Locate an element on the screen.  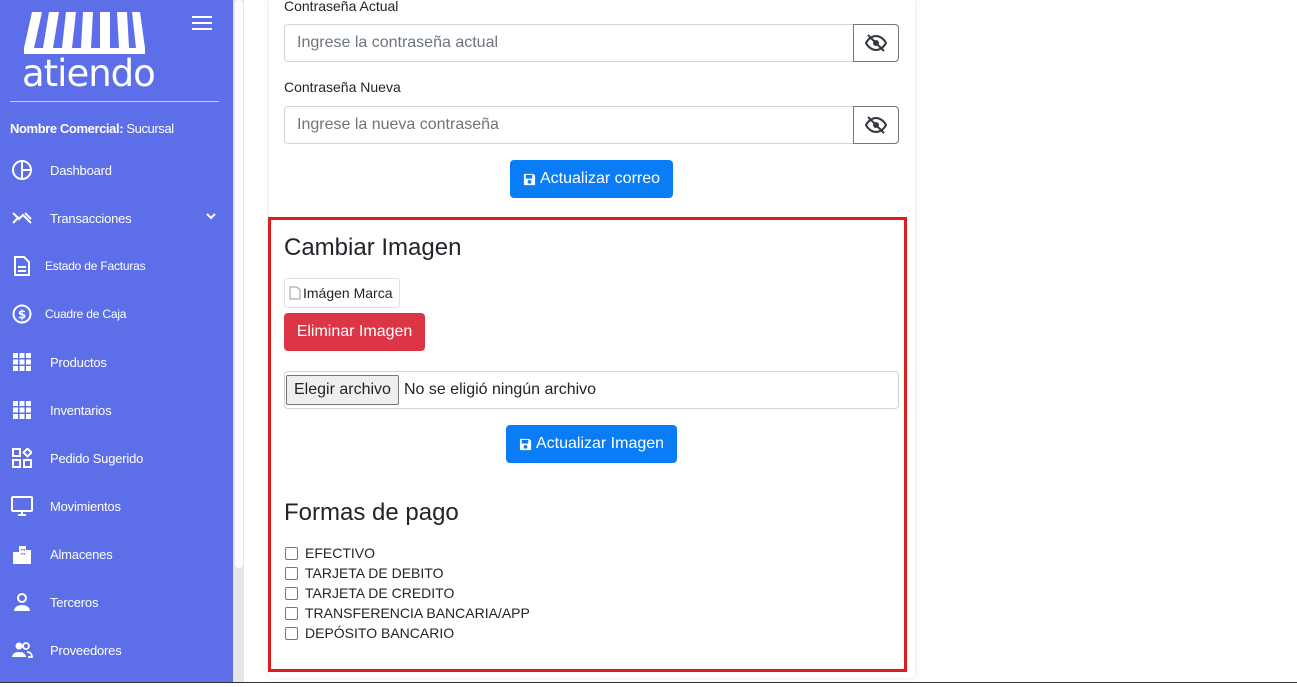
business-label: Nombre Comercial: is located at coordinates (67, 128).